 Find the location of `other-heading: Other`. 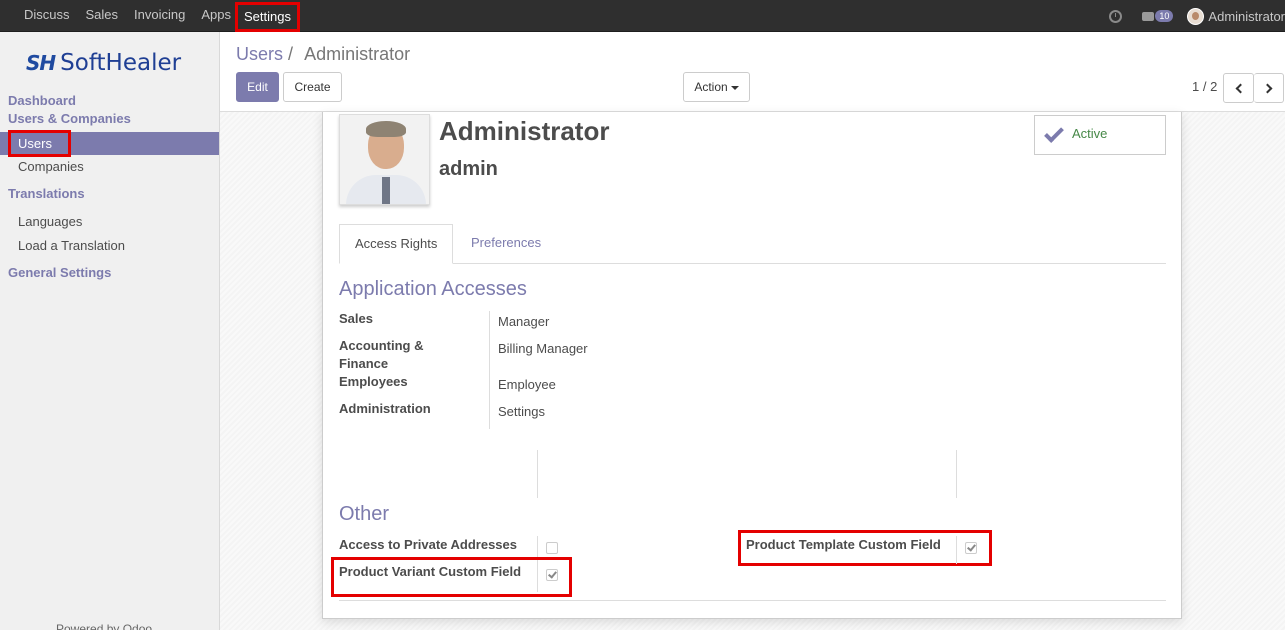

other-heading: Other is located at coordinates (364, 514).